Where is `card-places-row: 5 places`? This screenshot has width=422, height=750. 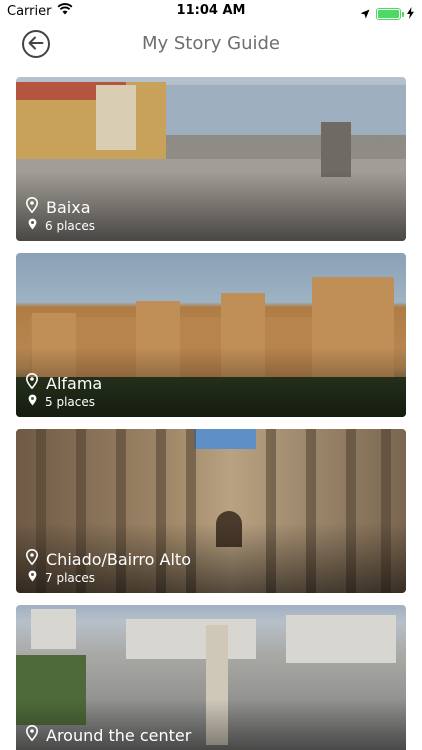 card-places-row: 5 places is located at coordinates (61, 401).